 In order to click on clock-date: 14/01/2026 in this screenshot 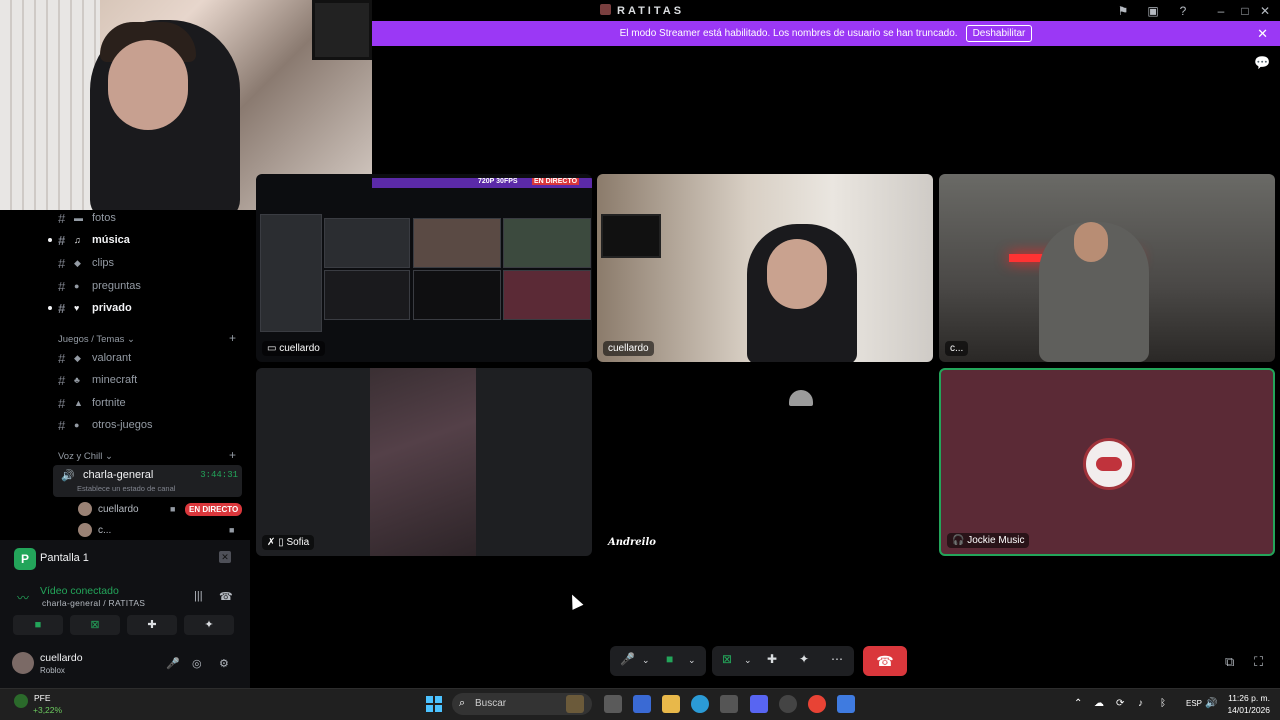, I will do `click(1247, 710)`.